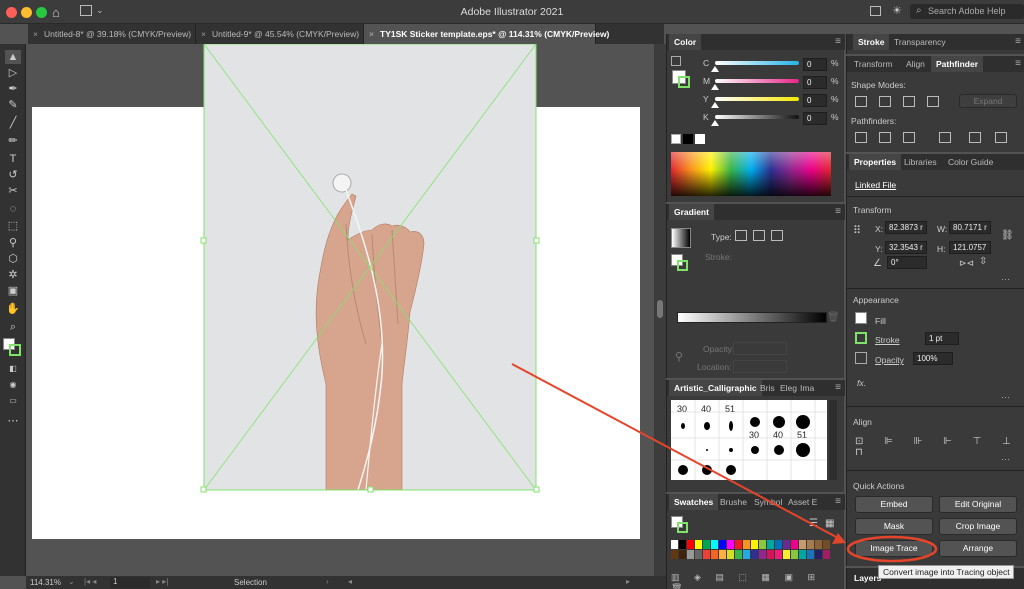 The height and width of the screenshot is (589, 1024). Describe the element at coordinates (370, 489) in the screenshot. I see `handle-bottom-center` at that location.